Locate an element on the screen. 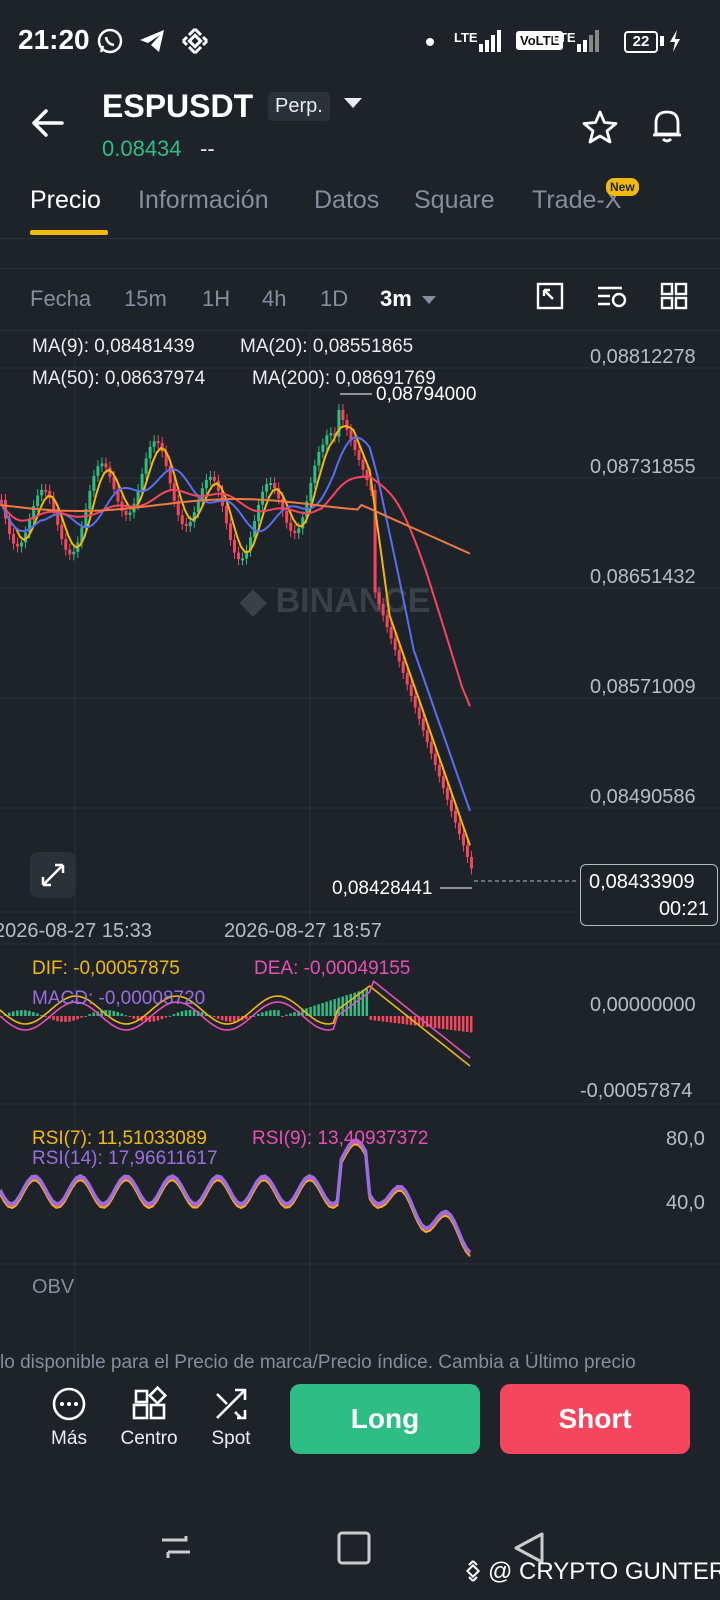  fullscreen-icon is located at coordinates (53, 875).